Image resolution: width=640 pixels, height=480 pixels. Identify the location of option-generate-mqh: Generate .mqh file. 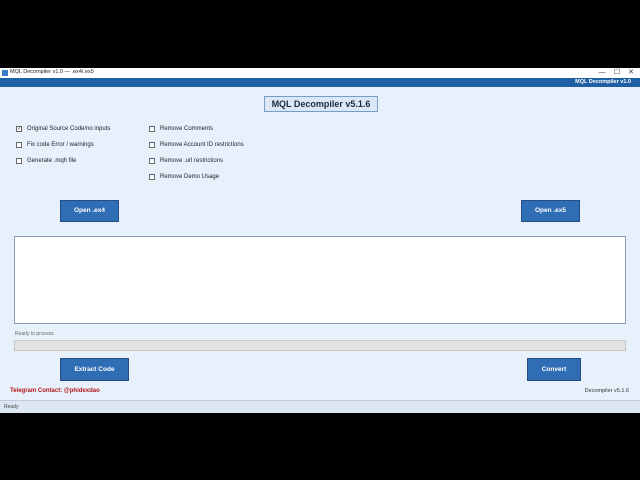
(46, 161).